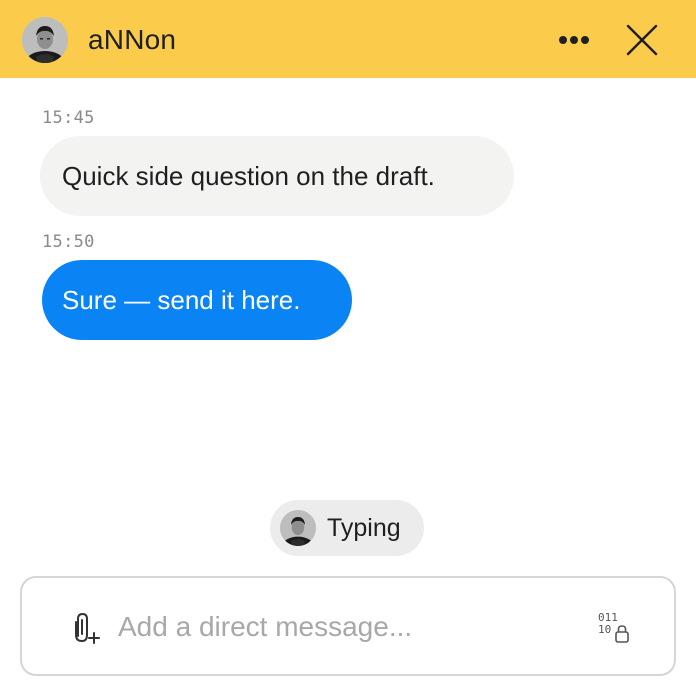 This screenshot has width=696, height=695. I want to click on more-horizontal-icon, so click(574, 40).